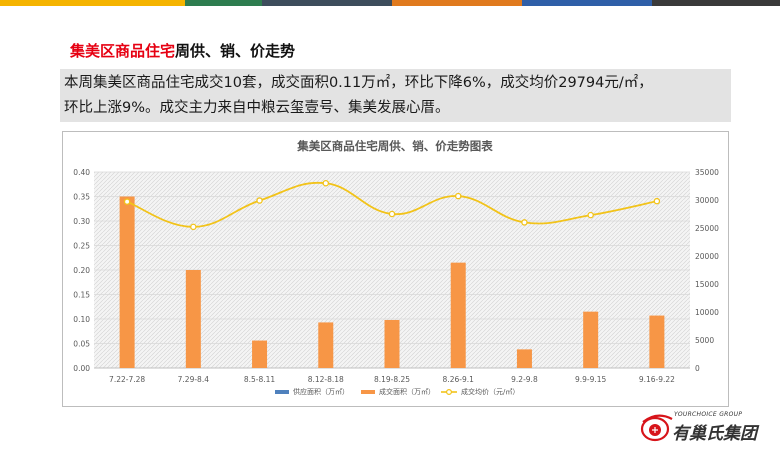  What do you see at coordinates (697, 368) in the screenshot?
I see `y-right-tick-label: 0` at bounding box center [697, 368].